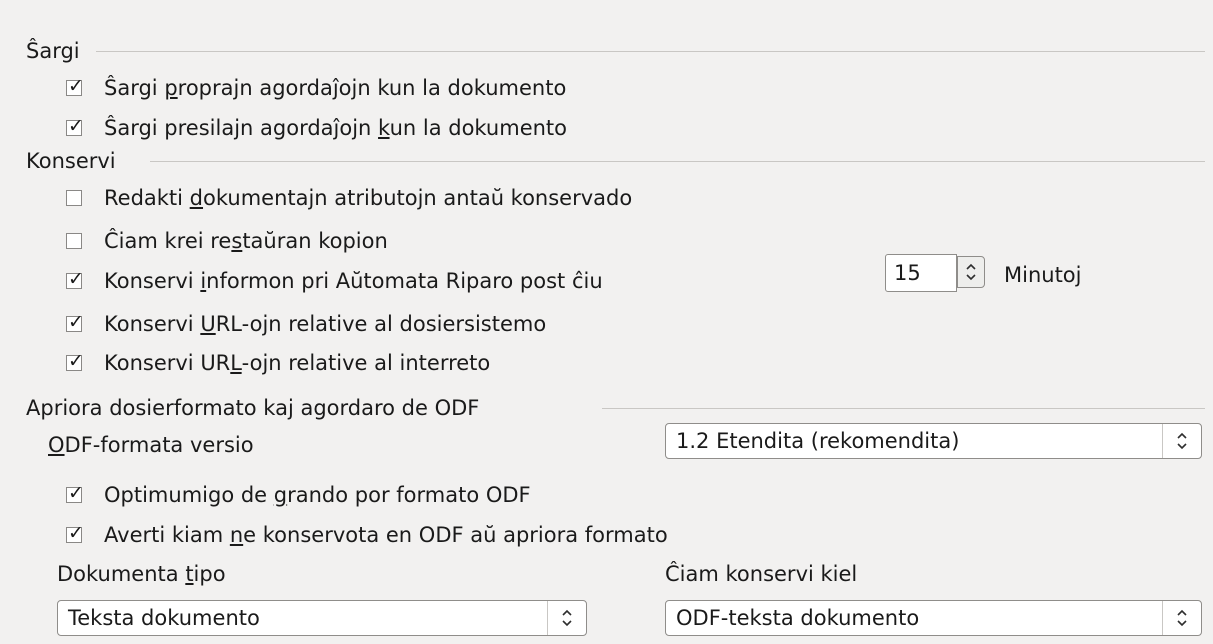  I want to click on checkbox-always-backup: Ĉiam krei restaŭran kopion, so click(227, 241).